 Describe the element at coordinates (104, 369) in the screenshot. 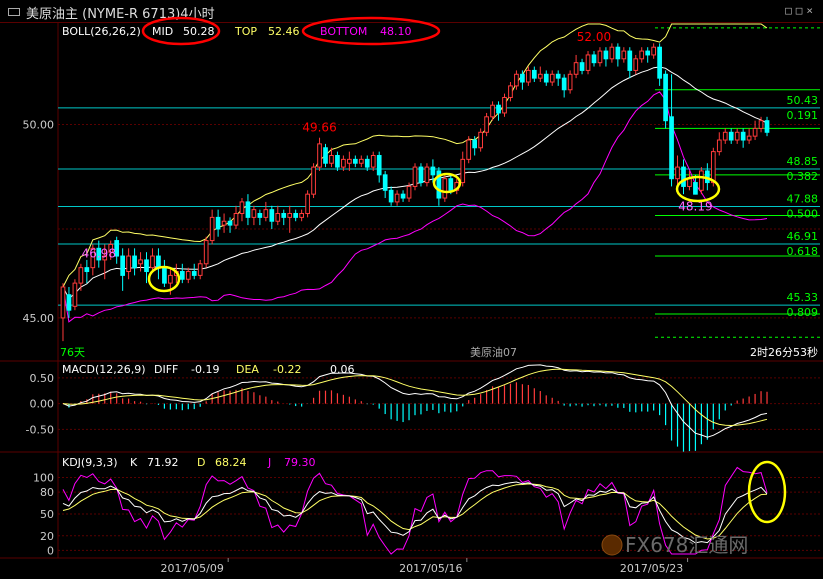

I see `macd-label: MACD(12,26,9)` at that location.